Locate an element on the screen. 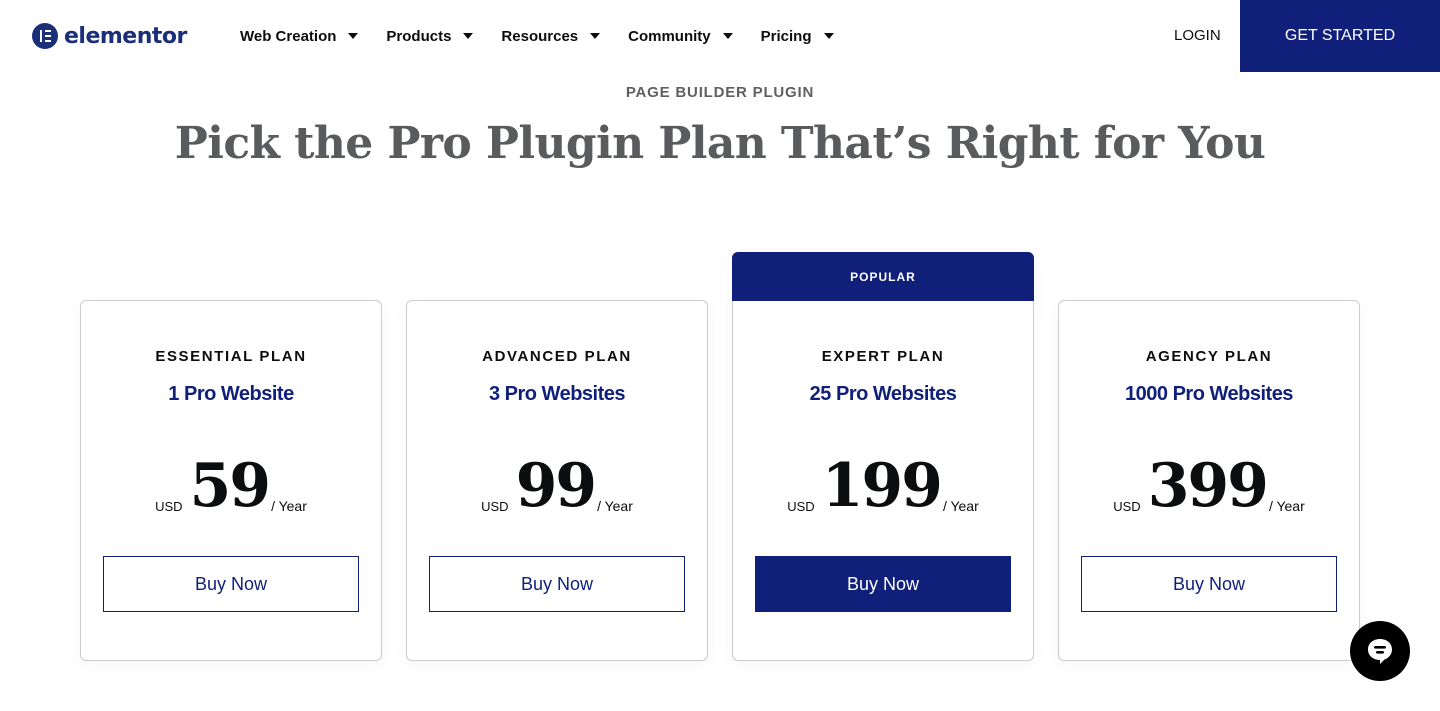 The width and height of the screenshot is (1440, 711). price-row: USD 199 / Year is located at coordinates (883, 486).